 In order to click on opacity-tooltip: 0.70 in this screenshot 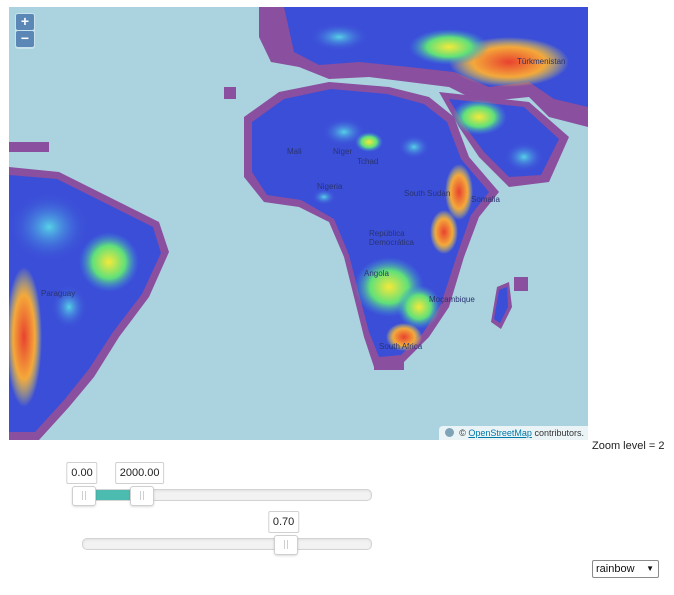, I will do `click(283, 522)`.